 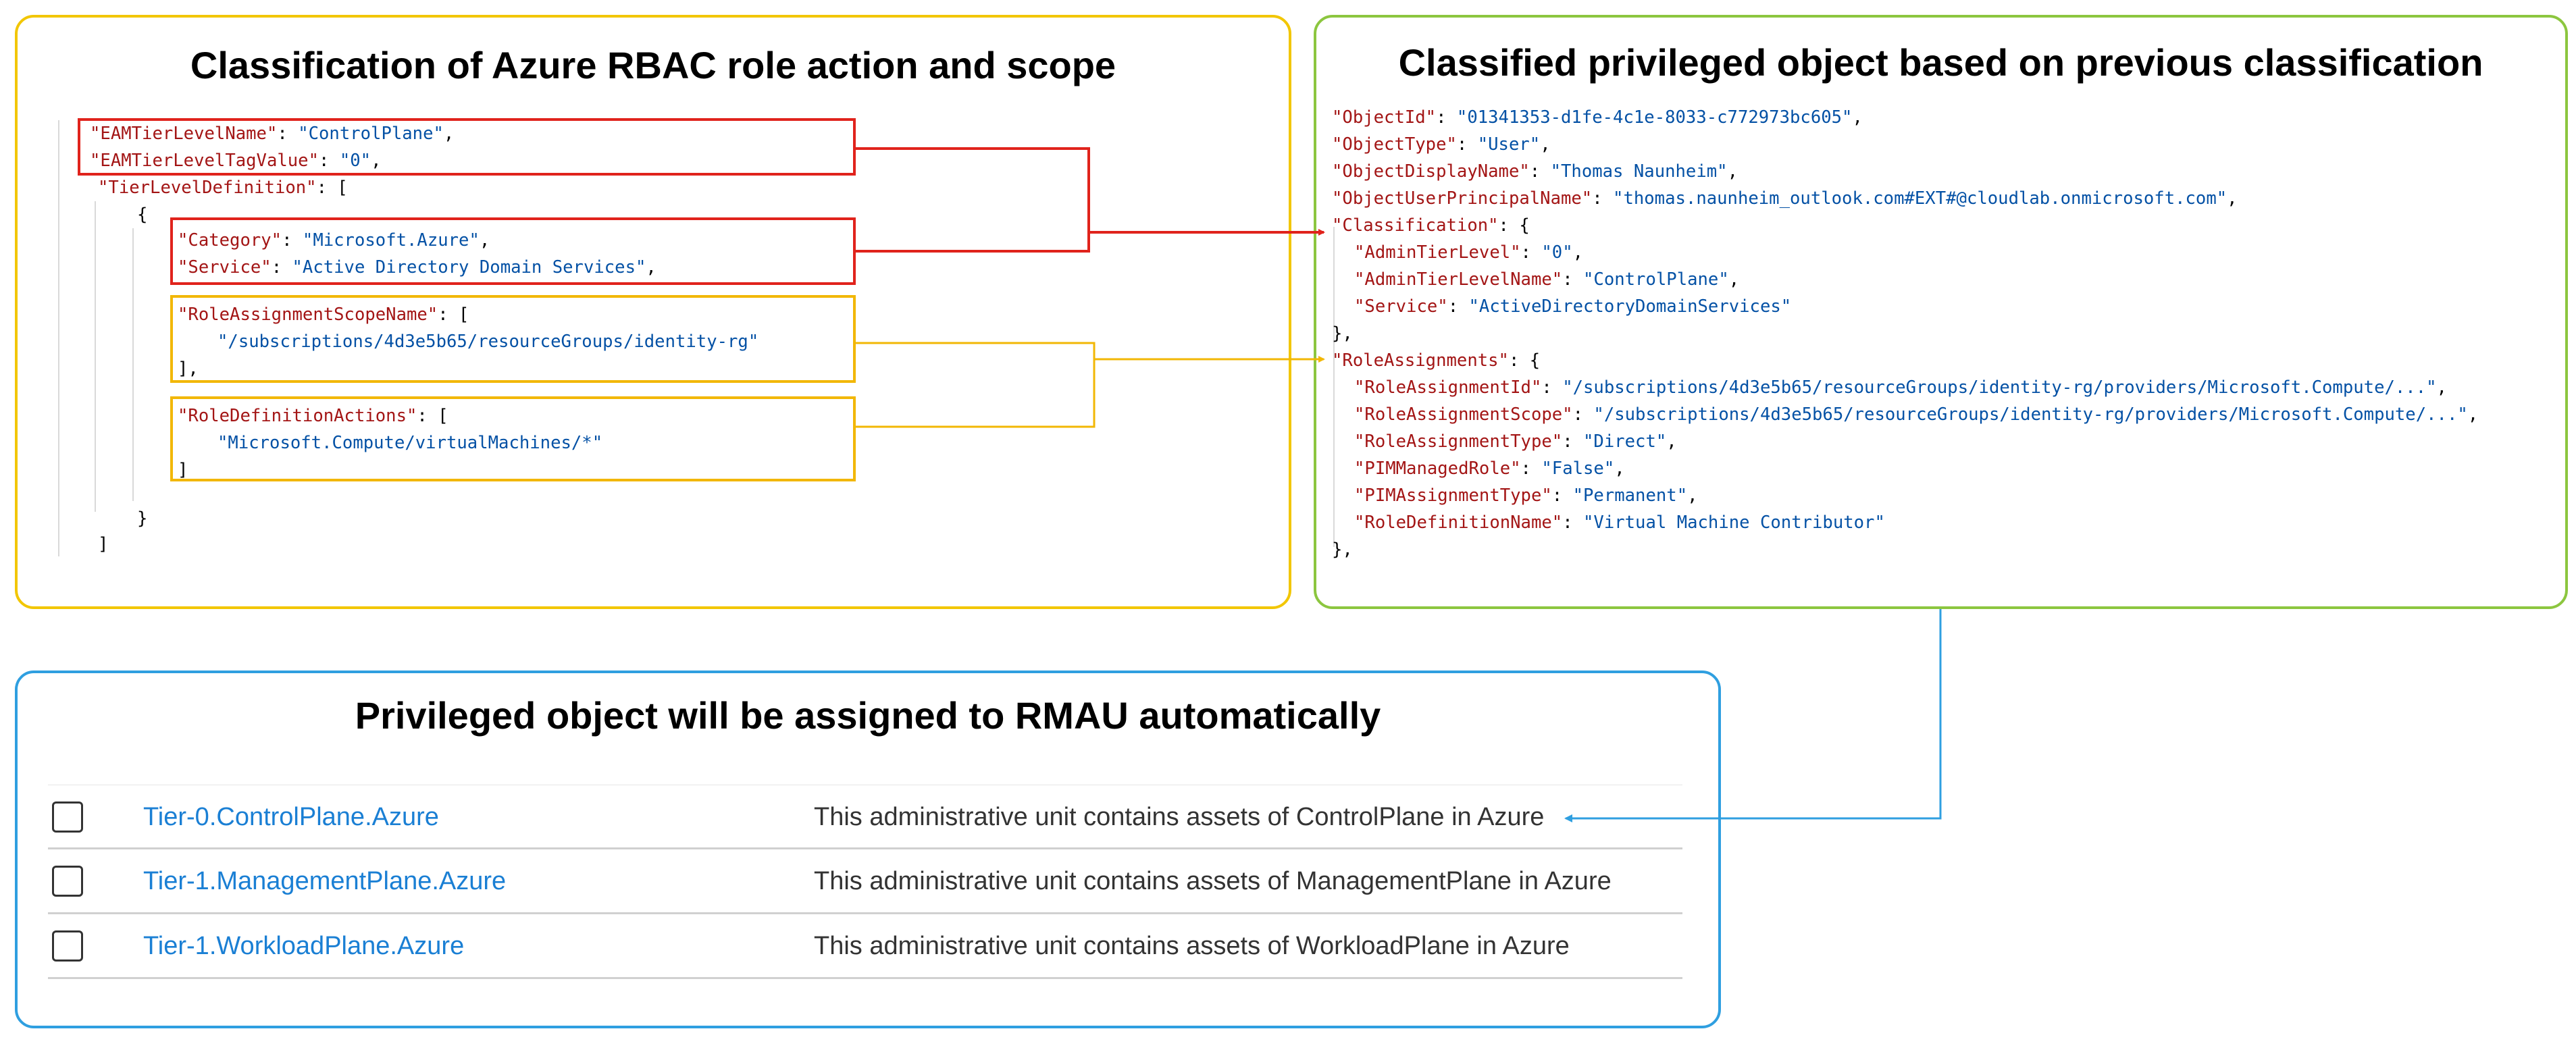 What do you see at coordinates (1090, 385) in the screenshot?
I see `yellow-connector` at bounding box center [1090, 385].